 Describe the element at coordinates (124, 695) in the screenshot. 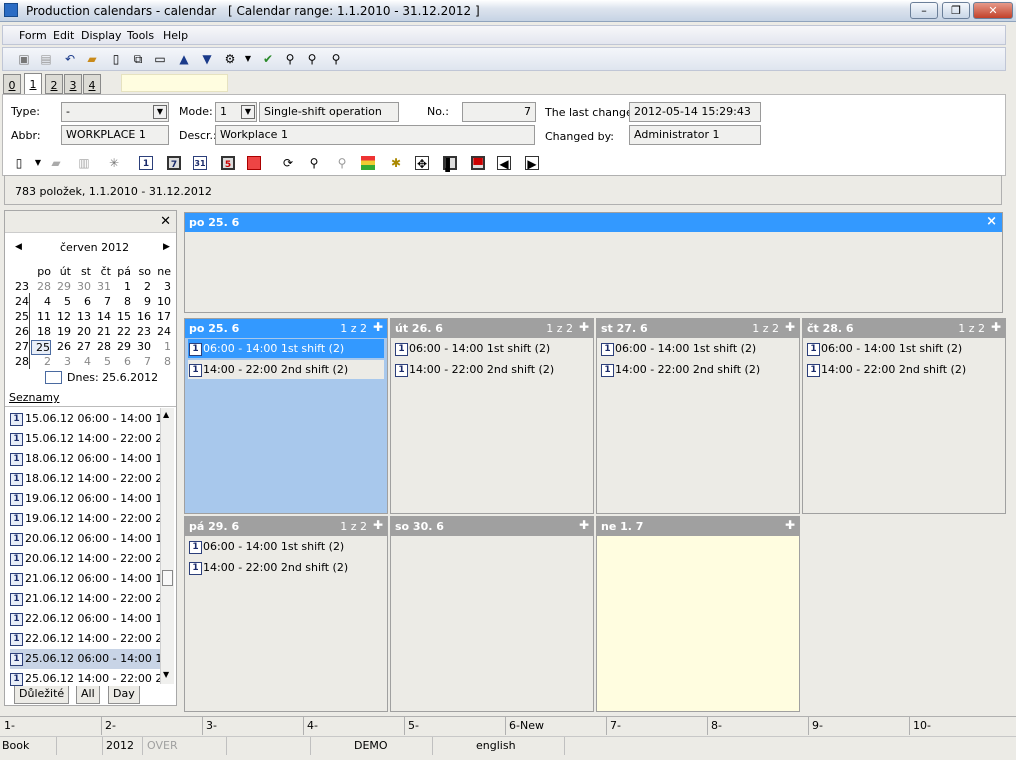

I see `tab-day: Day` at that location.